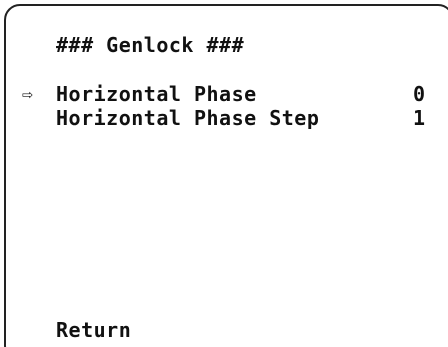 The height and width of the screenshot is (347, 448). What do you see at coordinates (28, 94) in the screenshot?
I see `cursor-arrow-icon: ⇨` at bounding box center [28, 94].